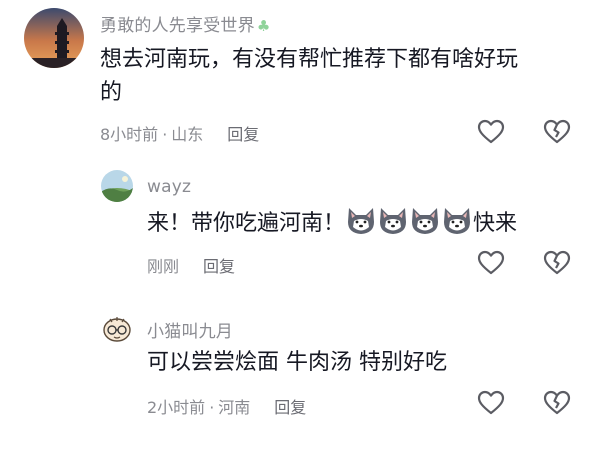 Image resolution: width=600 pixels, height=450 pixels. I want to click on username: 小猫叫九月, so click(190, 329).